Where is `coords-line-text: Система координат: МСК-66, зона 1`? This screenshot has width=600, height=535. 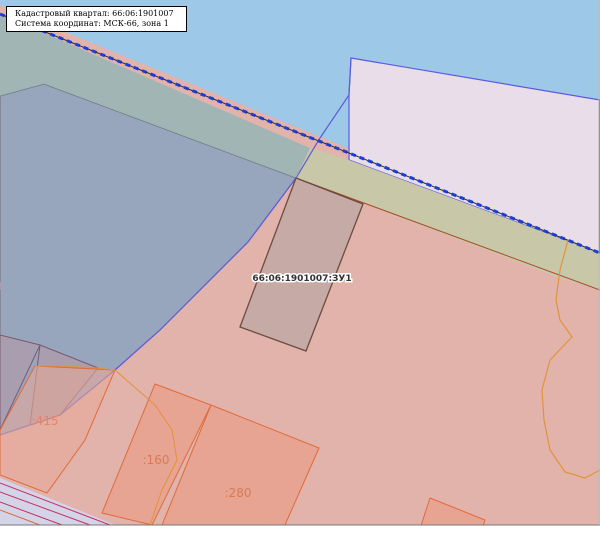
coords-line-text: Система координат: МСК-66, зона 1 is located at coordinates (92, 23).